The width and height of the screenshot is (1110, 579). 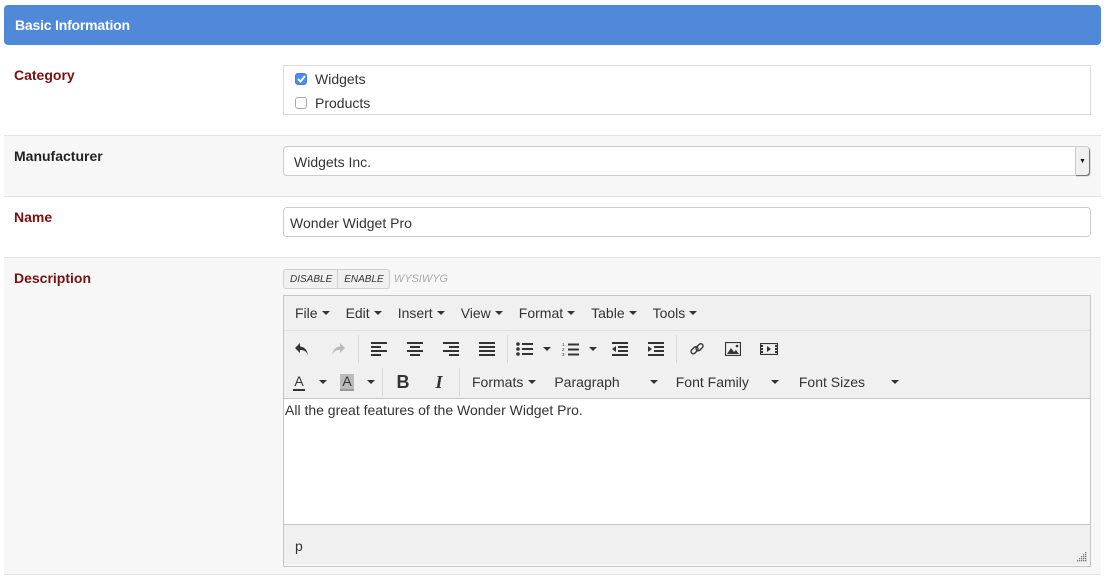 I want to click on align-left-button, so click(x=379, y=349).